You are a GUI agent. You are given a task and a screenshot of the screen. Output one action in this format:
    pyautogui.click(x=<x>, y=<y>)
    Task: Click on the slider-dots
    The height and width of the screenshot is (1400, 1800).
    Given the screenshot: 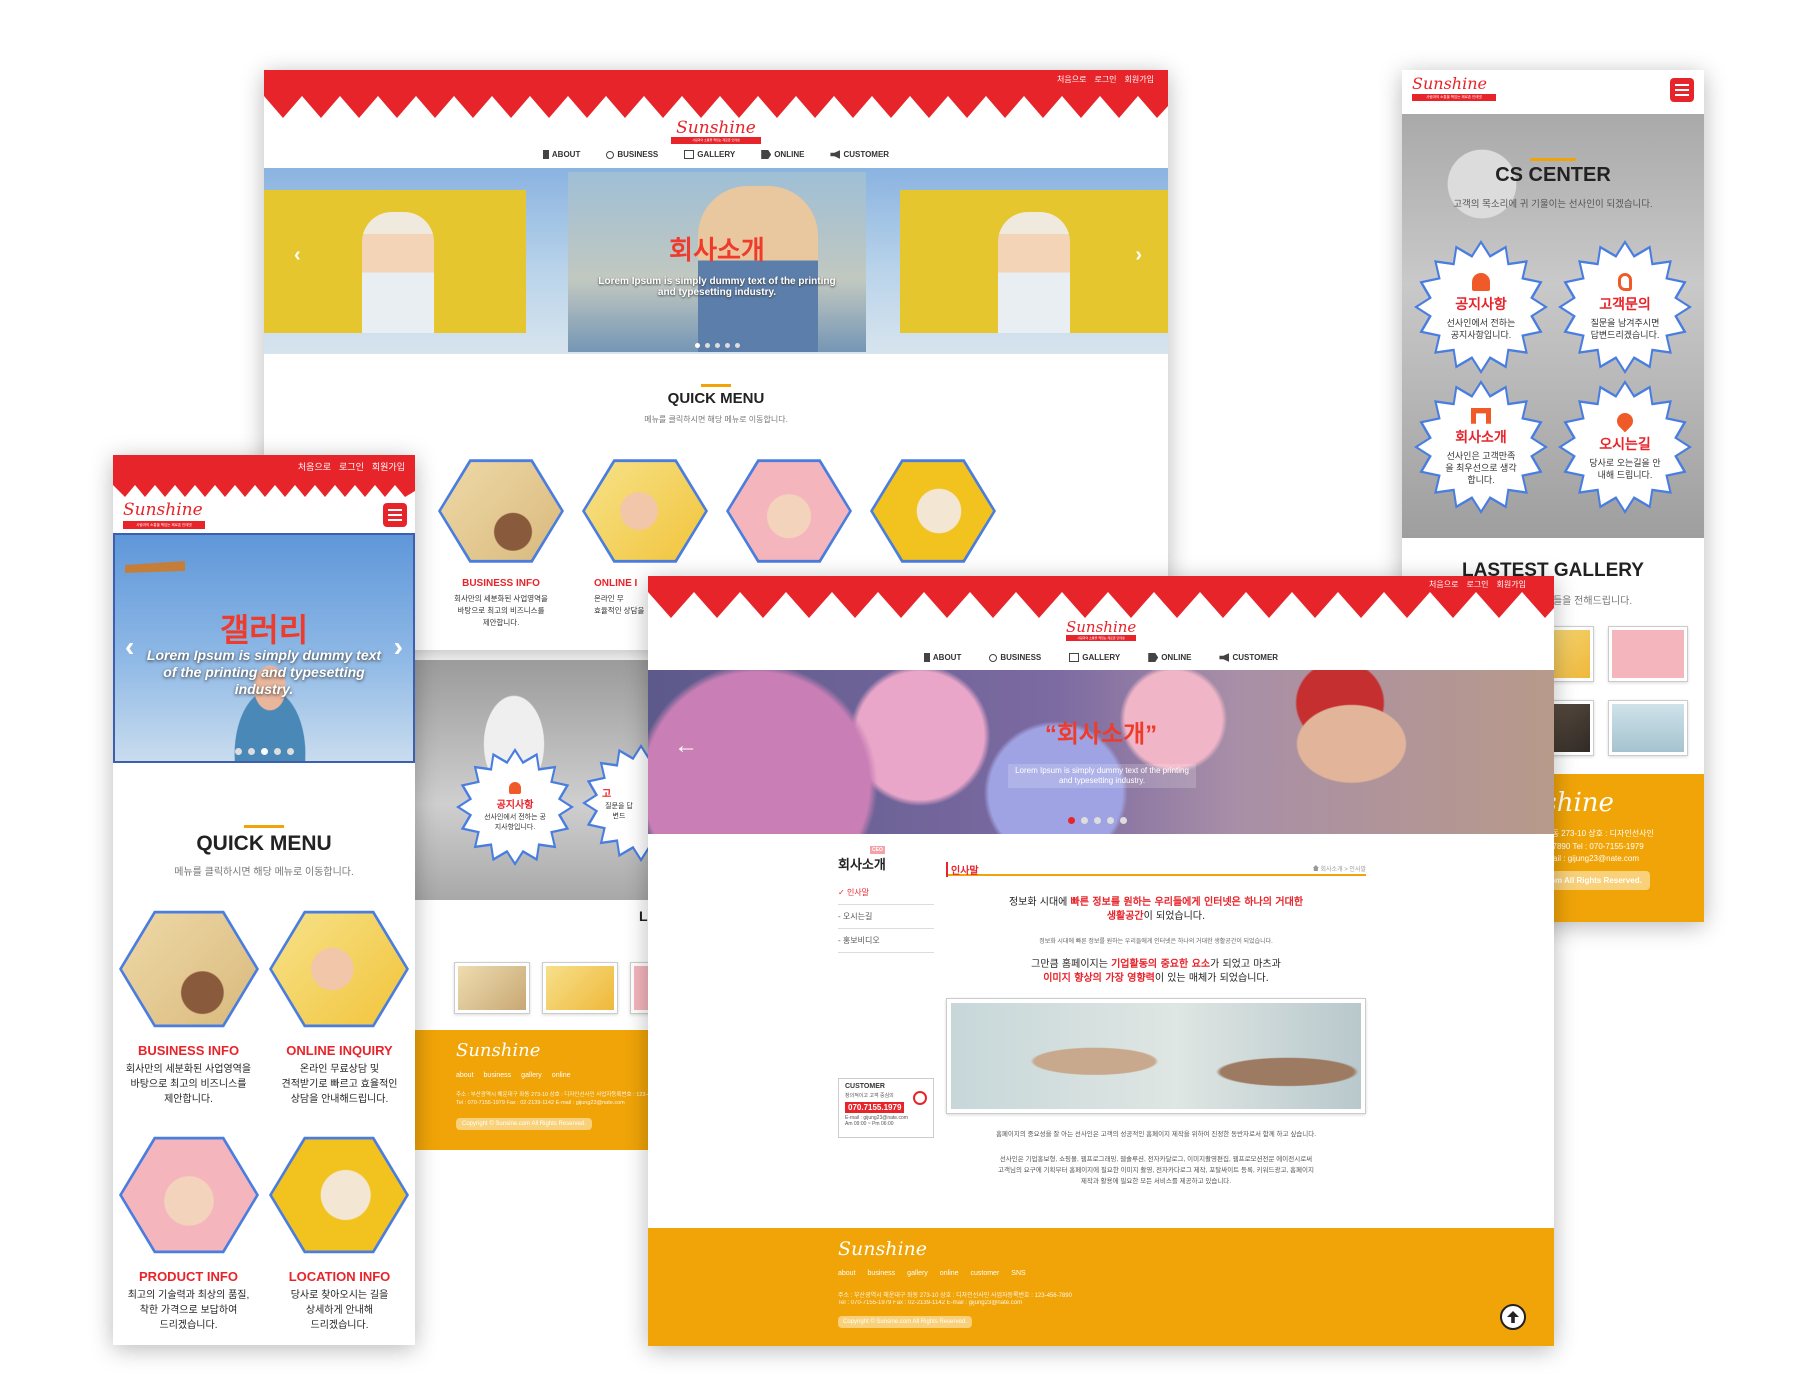 What is the action you would take?
    pyautogui.click(x=1097, y=820)
    